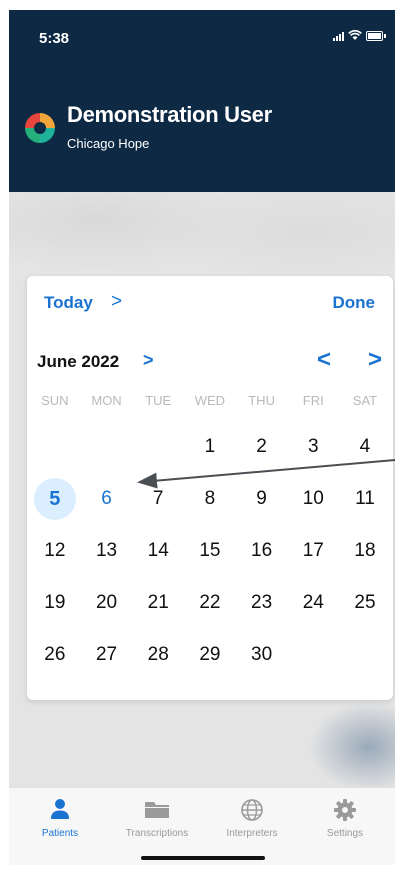 The image size is (406, 869). What do you see at coordinates (210, 499) in the screenshot?
I see `day-cell: 8` at bounding box center [210, 499].